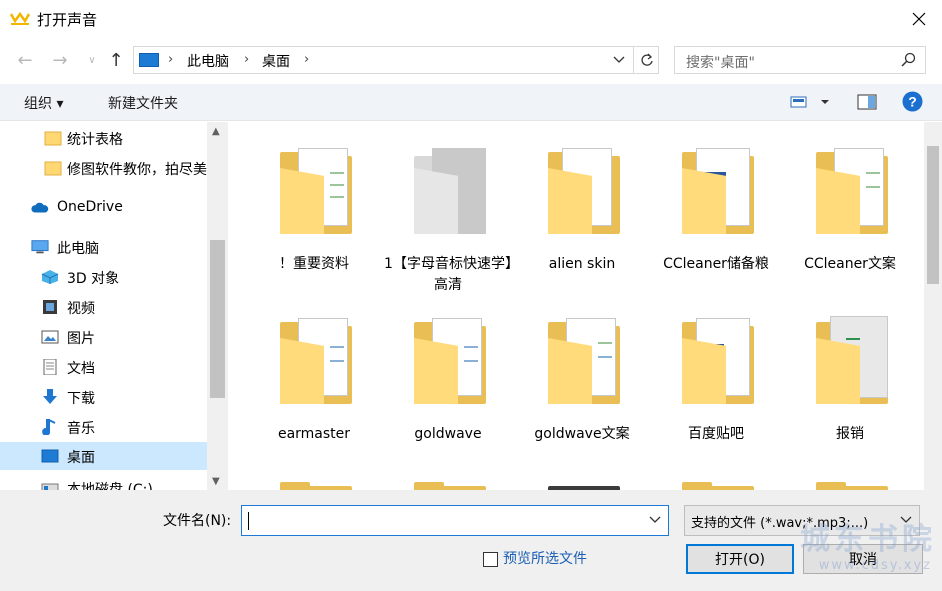 The height and width of the screenshot is (591, 942). I want to click on sidebar-item-desktop: 桌面, so click(103, 456).